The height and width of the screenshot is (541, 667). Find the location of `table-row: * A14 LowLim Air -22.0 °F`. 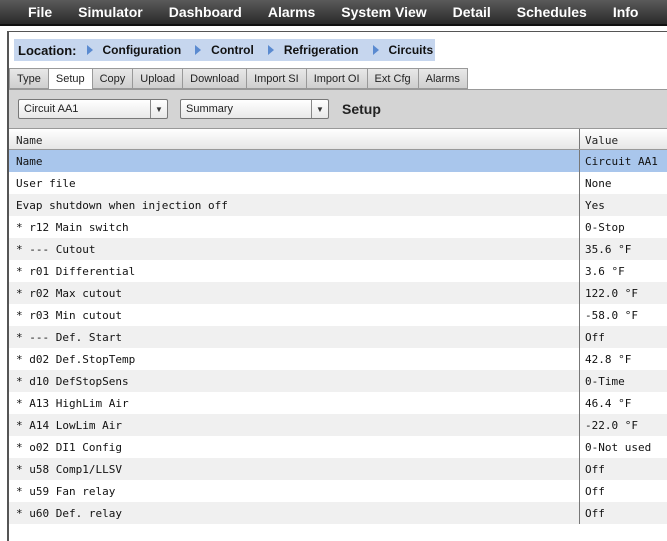

table-row: * A14 LowLim Air -22.0 °F is located at coordinates (338, 425).